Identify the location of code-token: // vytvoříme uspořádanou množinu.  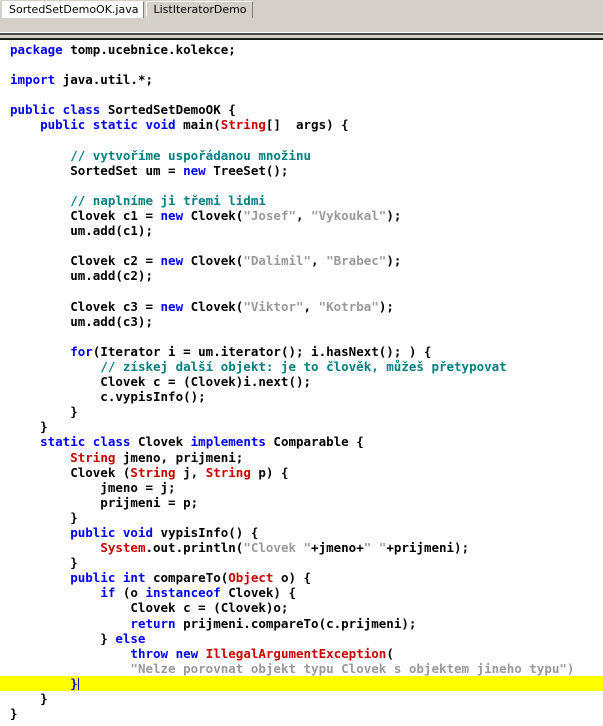
(191, 155).